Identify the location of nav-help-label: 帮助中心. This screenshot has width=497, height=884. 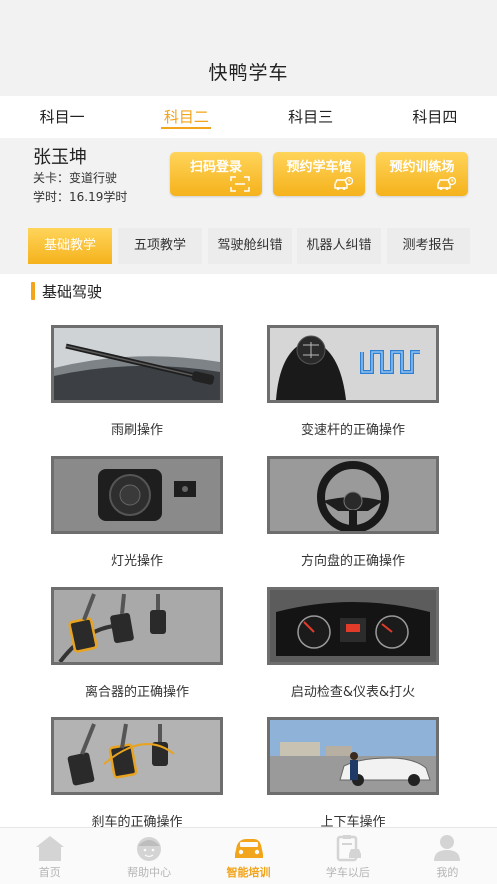
(149, 872).